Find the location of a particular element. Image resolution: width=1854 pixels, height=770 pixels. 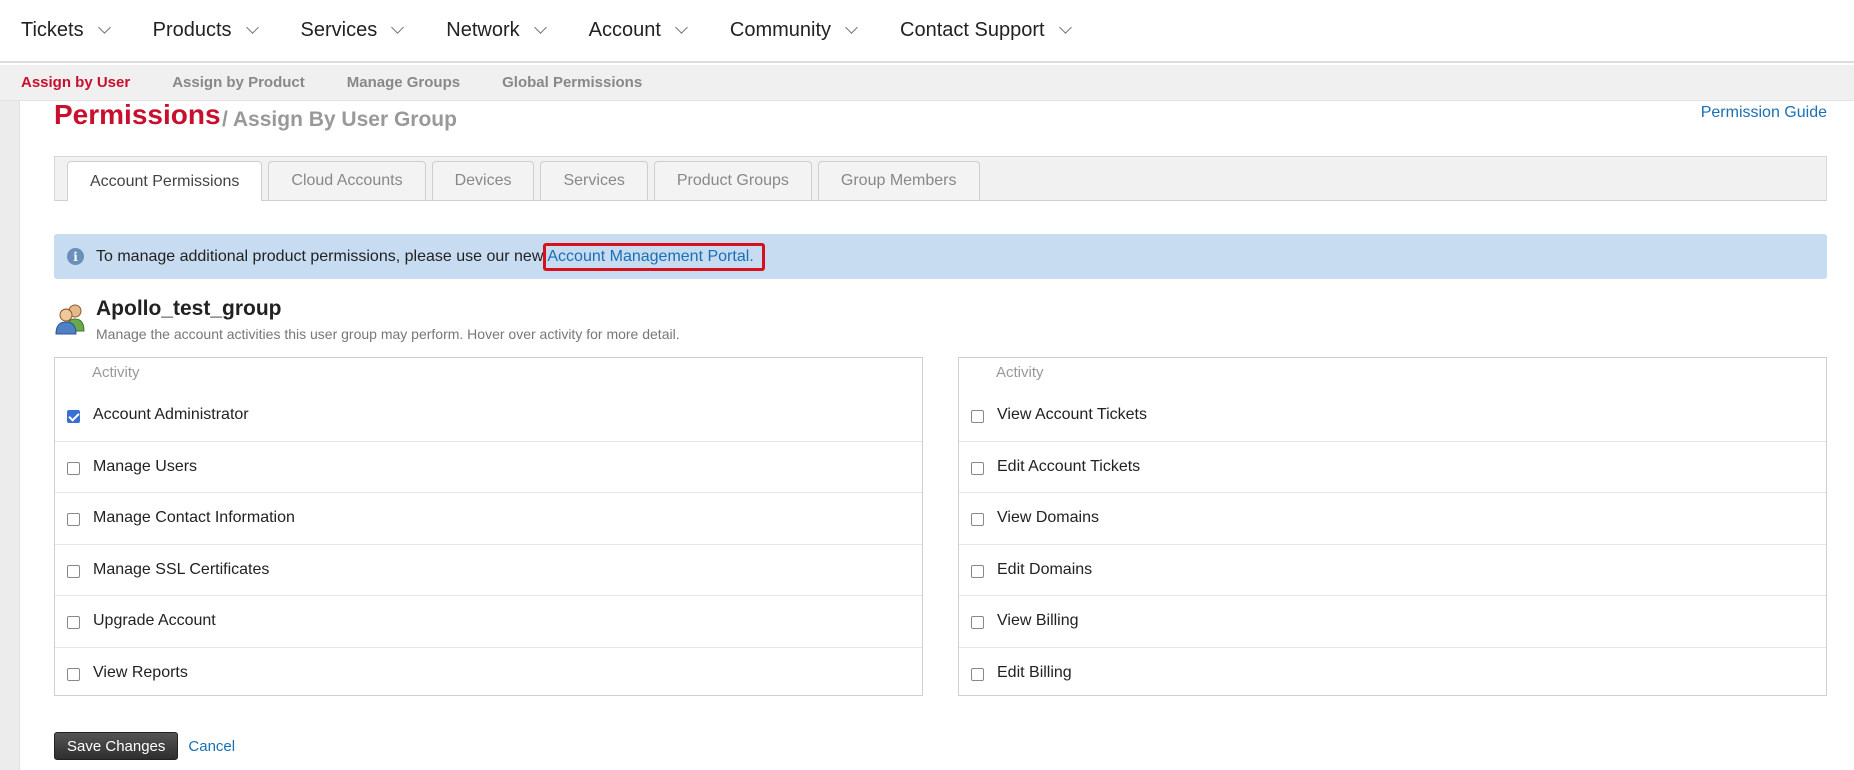

list-item: Manage SSL Certificates is located at coordinates (488, 570).